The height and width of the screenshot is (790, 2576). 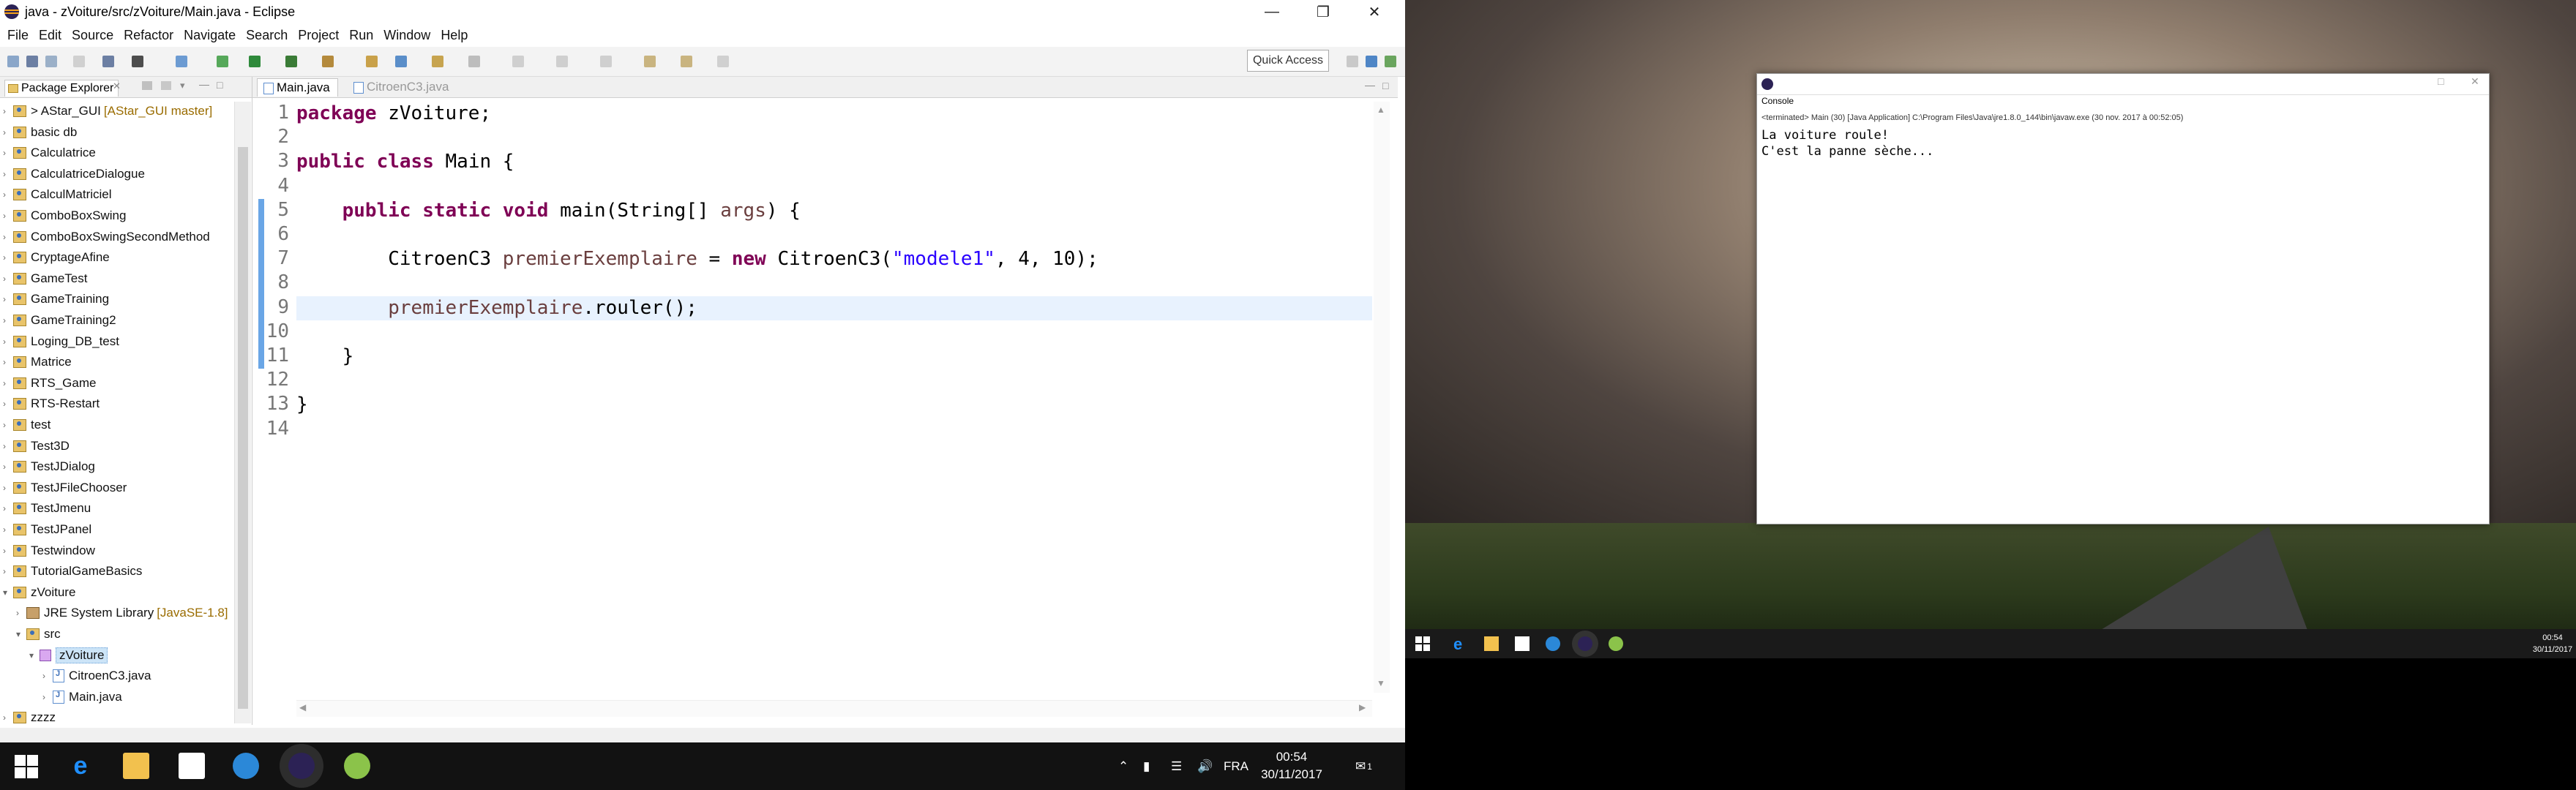 What do you see at coordinates (65, 487) in the screenshot?
I see `tree-item: › TestJFileChooser` at bounding box center [65, 487].